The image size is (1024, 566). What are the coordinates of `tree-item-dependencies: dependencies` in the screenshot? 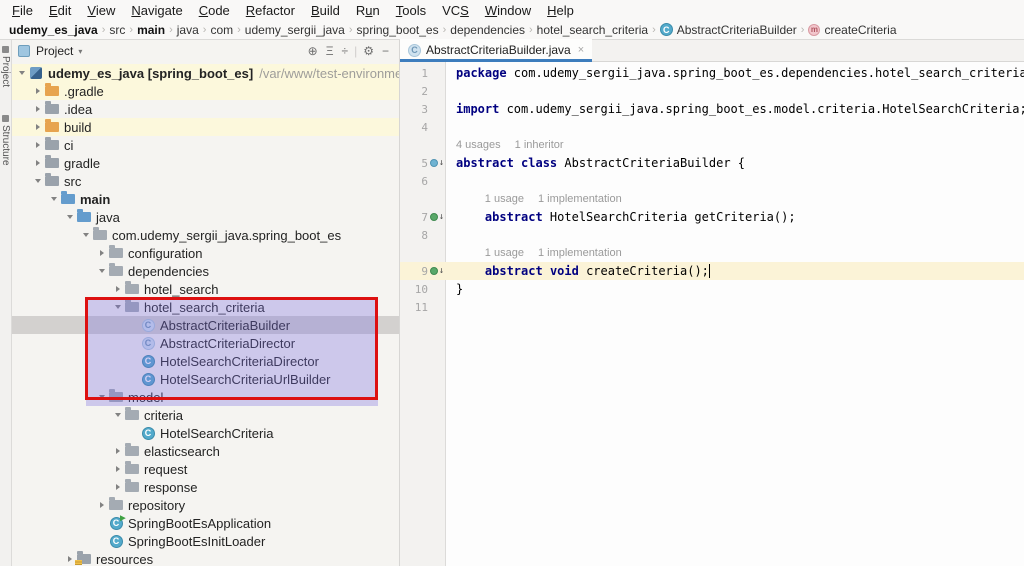 It's located at (205, 271).